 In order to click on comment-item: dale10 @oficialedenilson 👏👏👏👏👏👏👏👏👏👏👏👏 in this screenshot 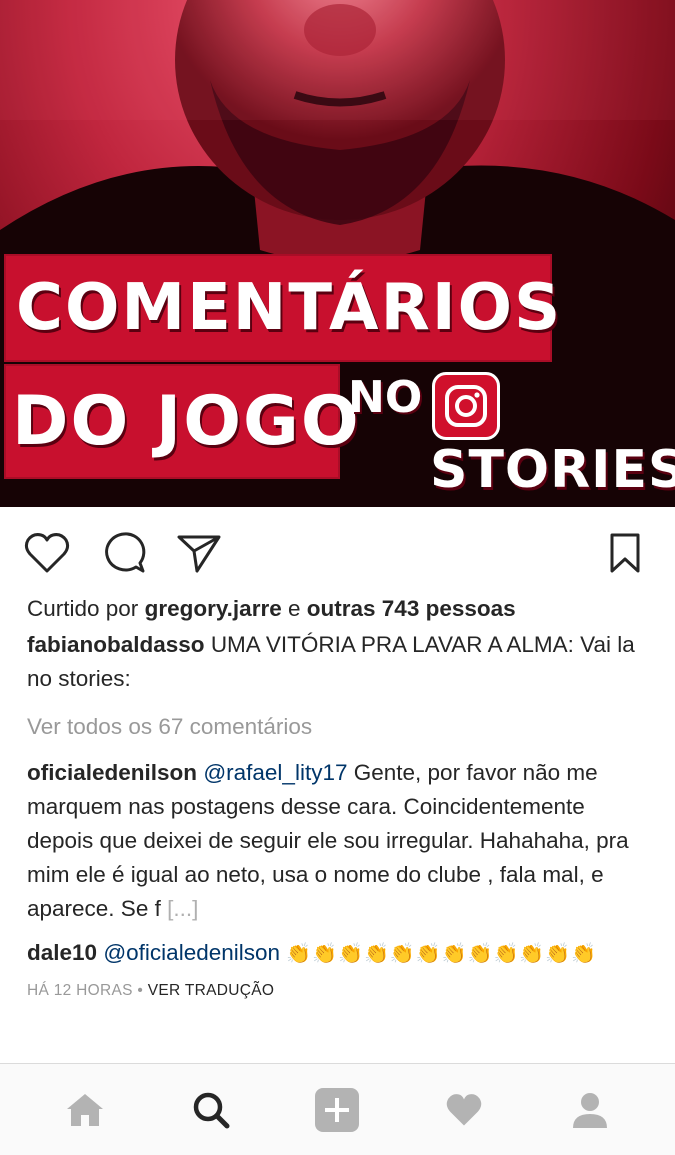, I will do `click(342, 953)`.